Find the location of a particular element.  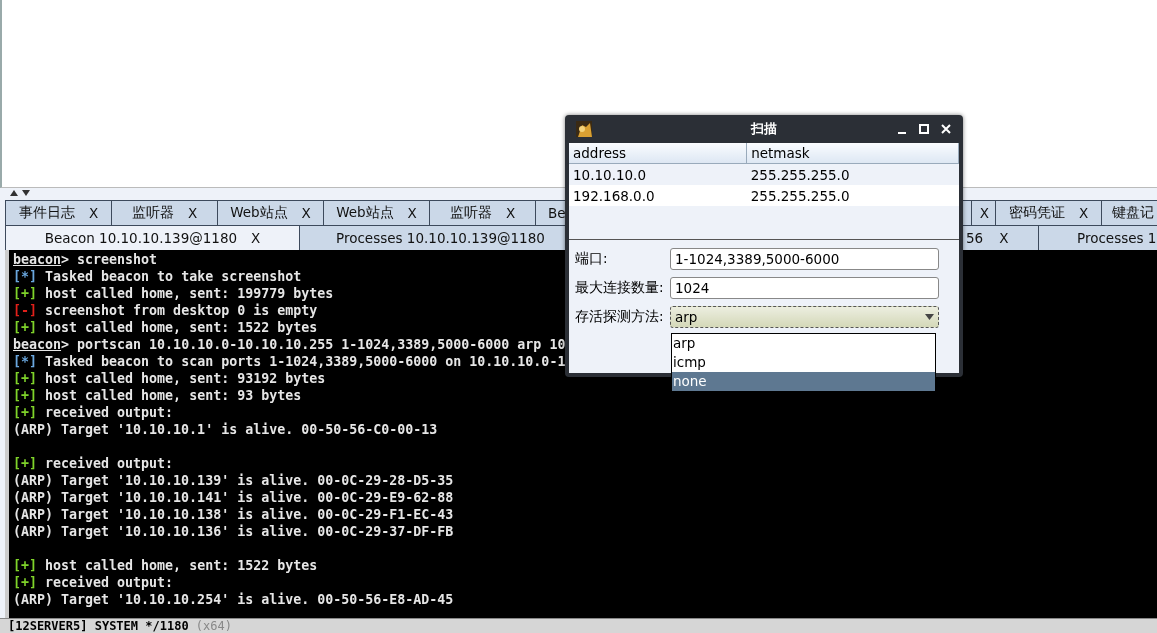

maximize-icon is located at coordinates (924, 129).